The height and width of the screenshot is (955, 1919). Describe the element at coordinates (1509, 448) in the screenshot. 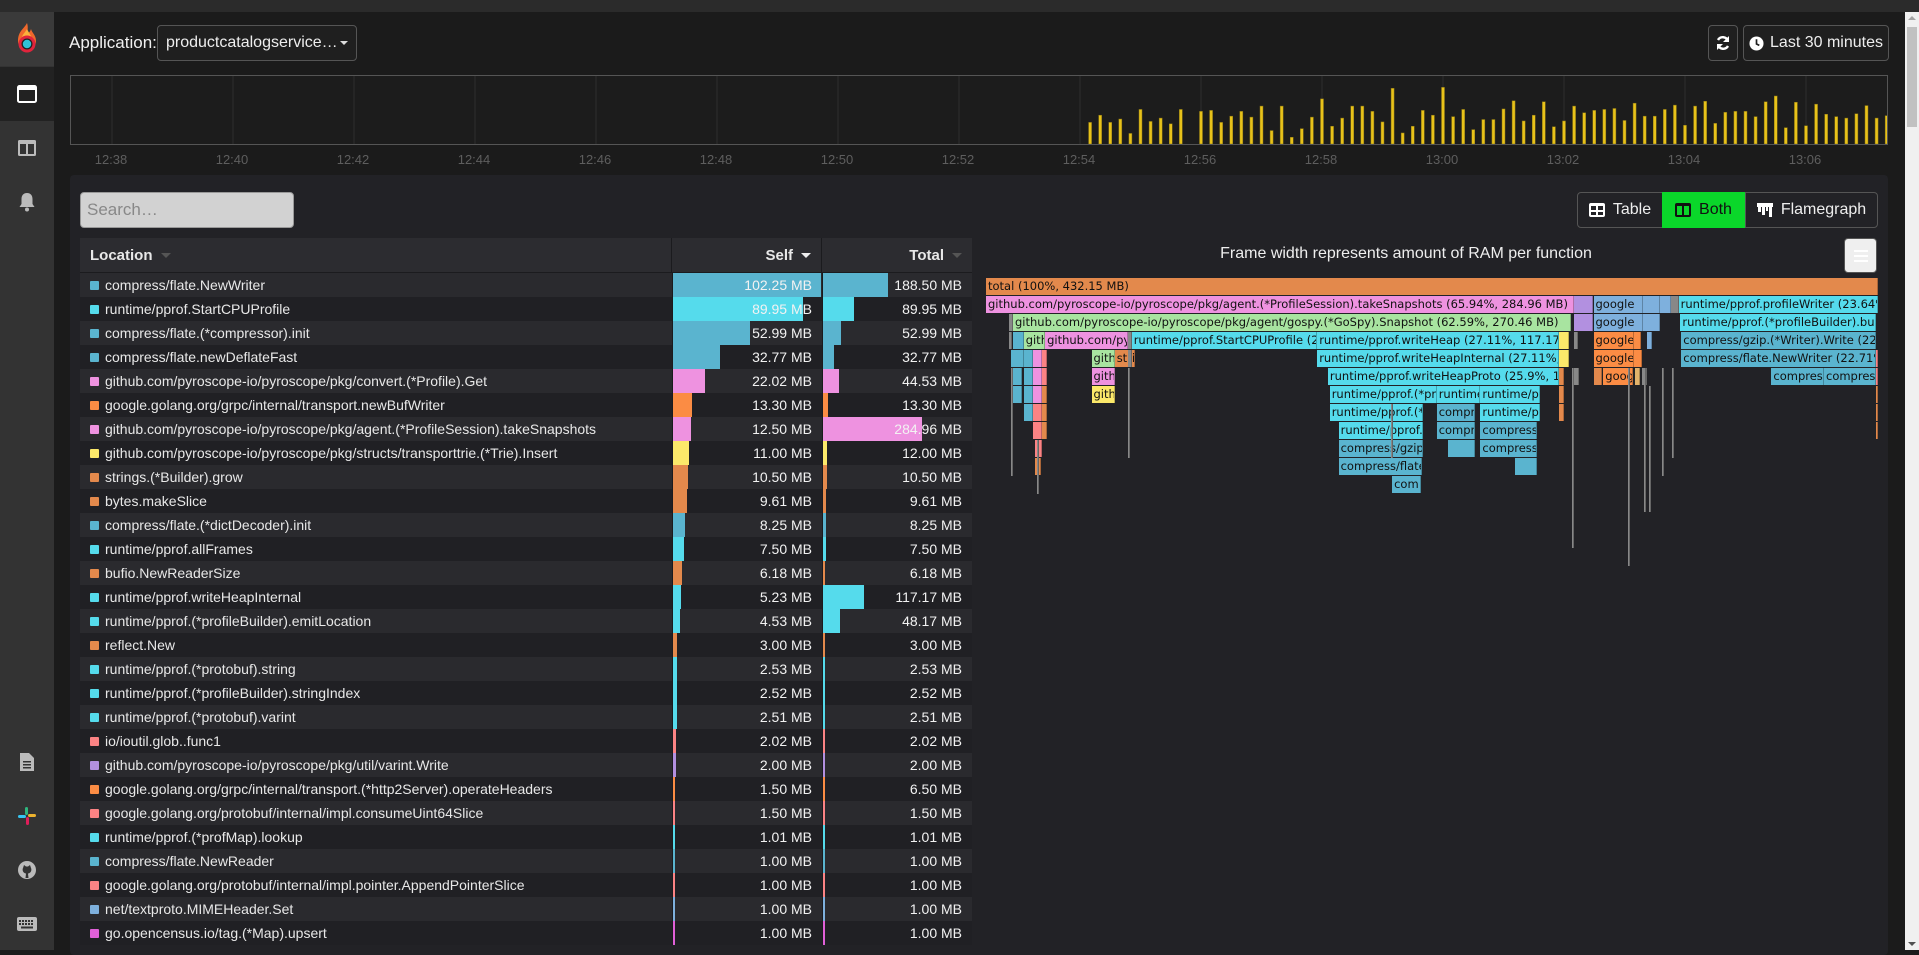

I see `flame-frame: compress/flate` at that location.